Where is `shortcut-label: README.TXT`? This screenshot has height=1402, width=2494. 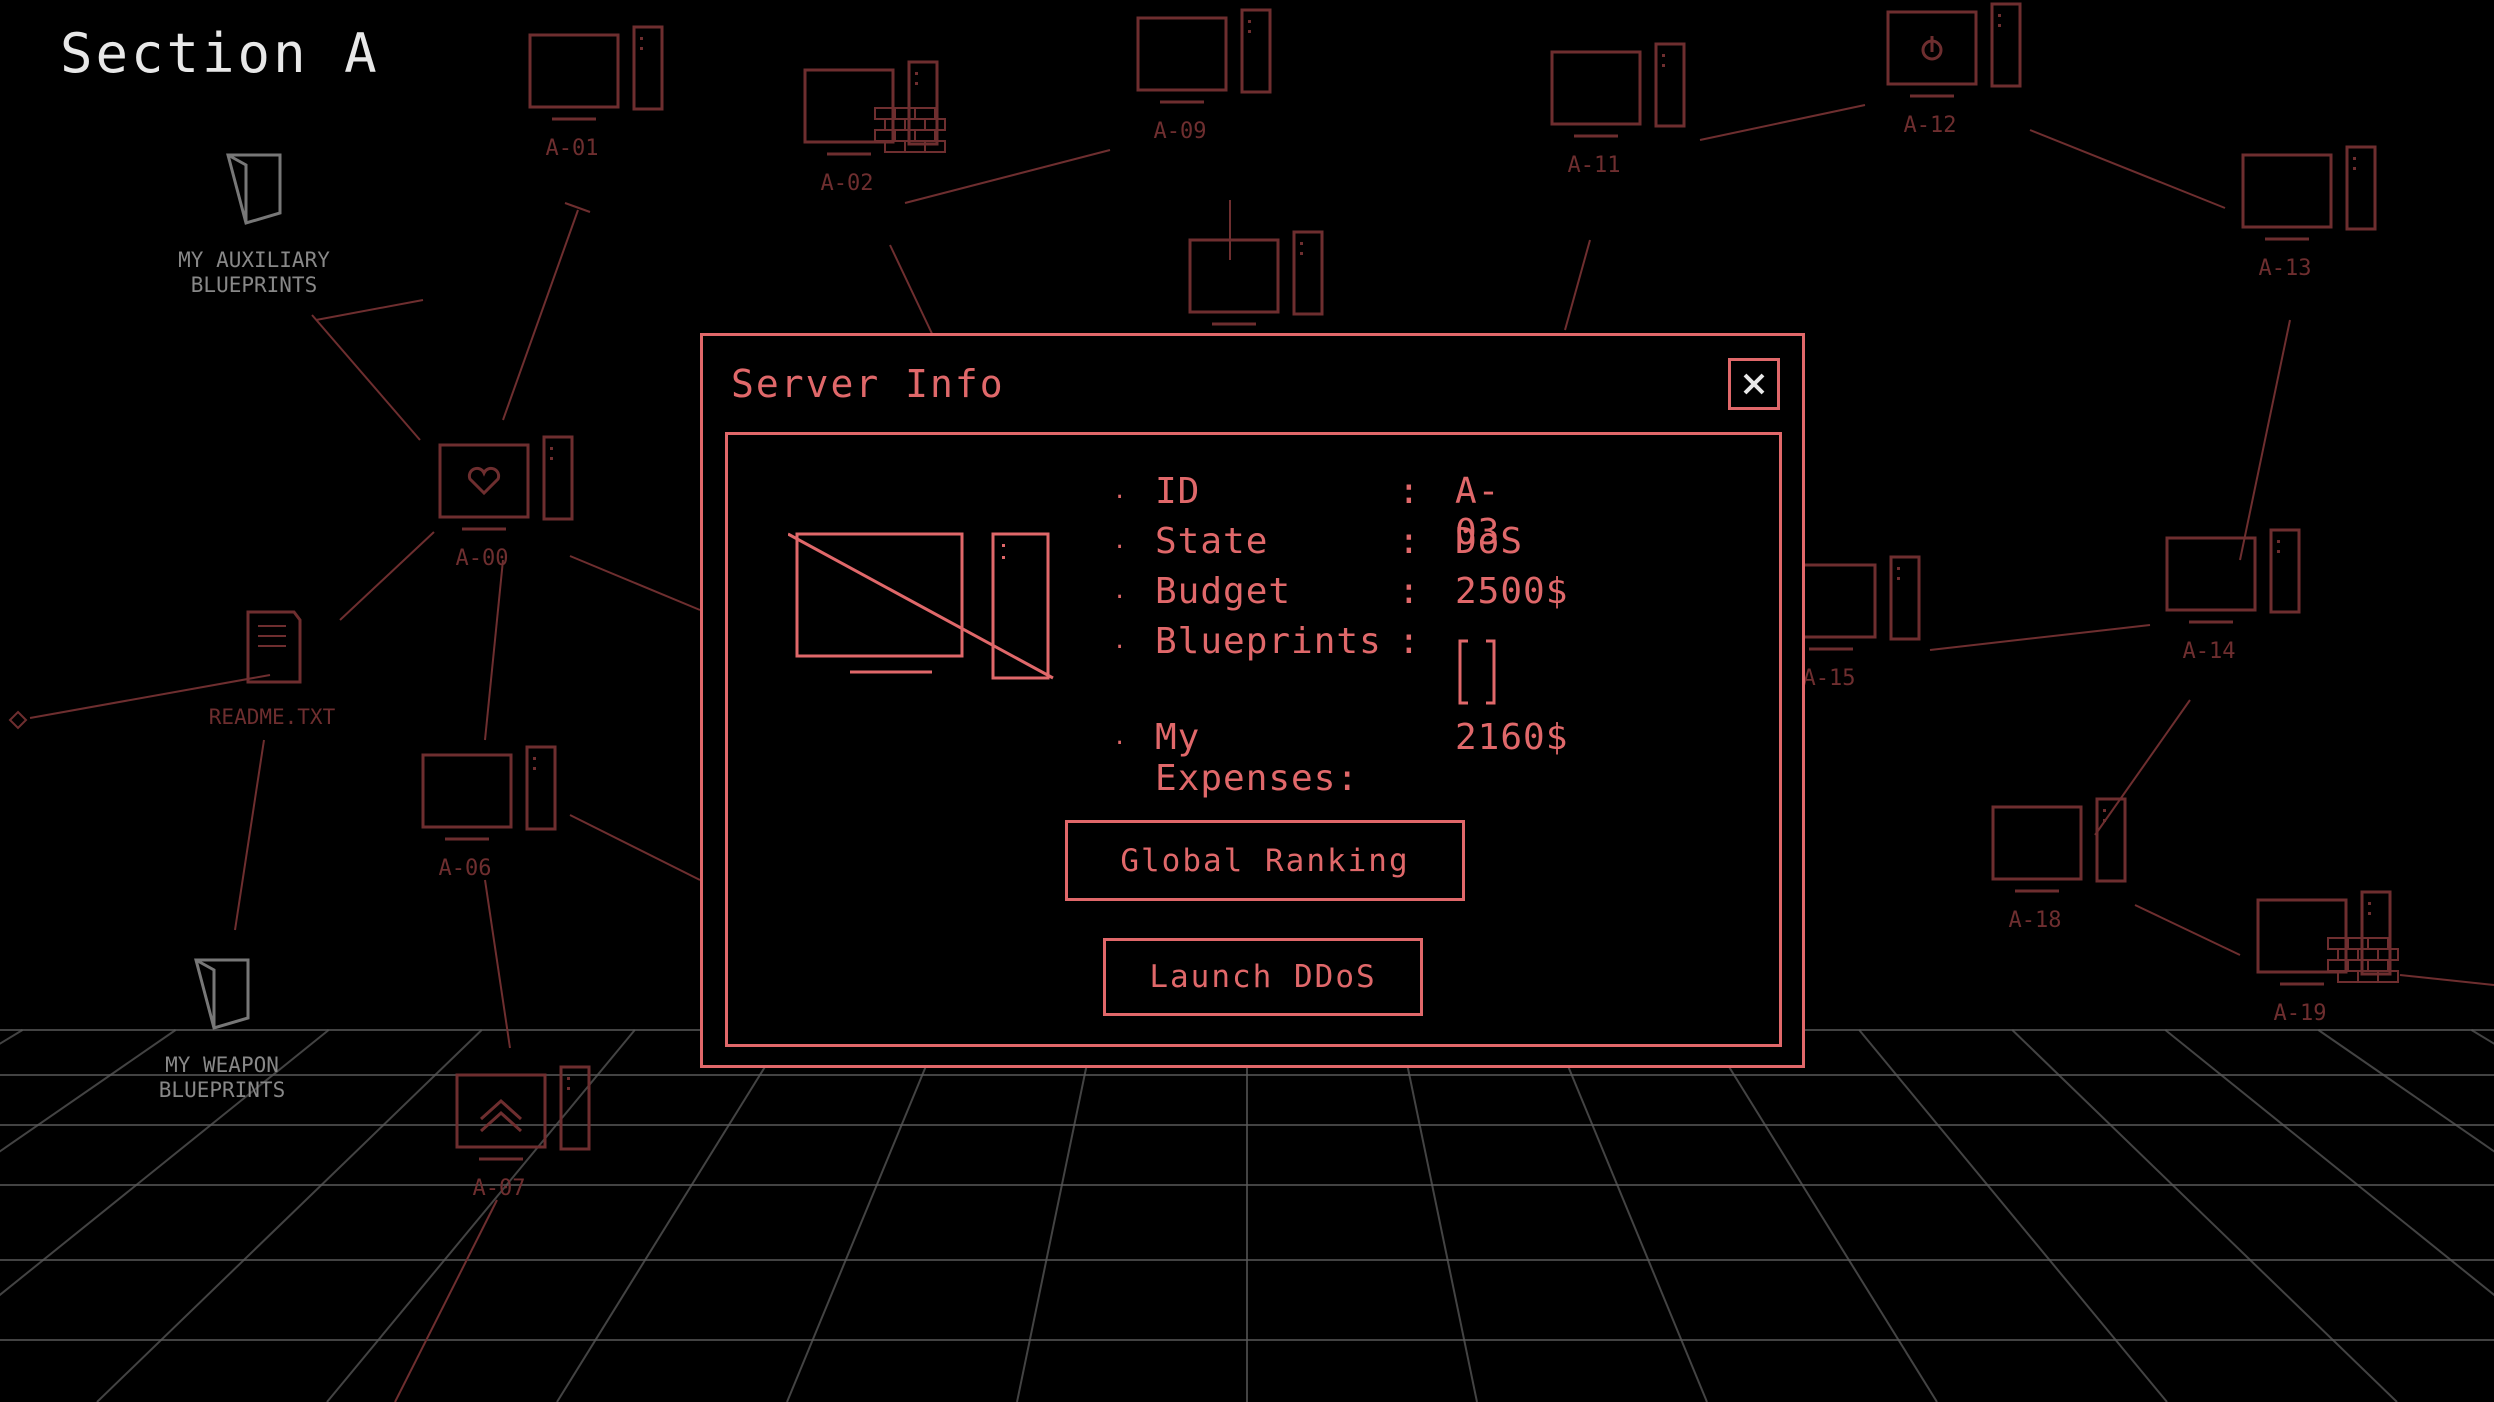
shortcut-label: README.TXT is located at coordinates (272, 717).